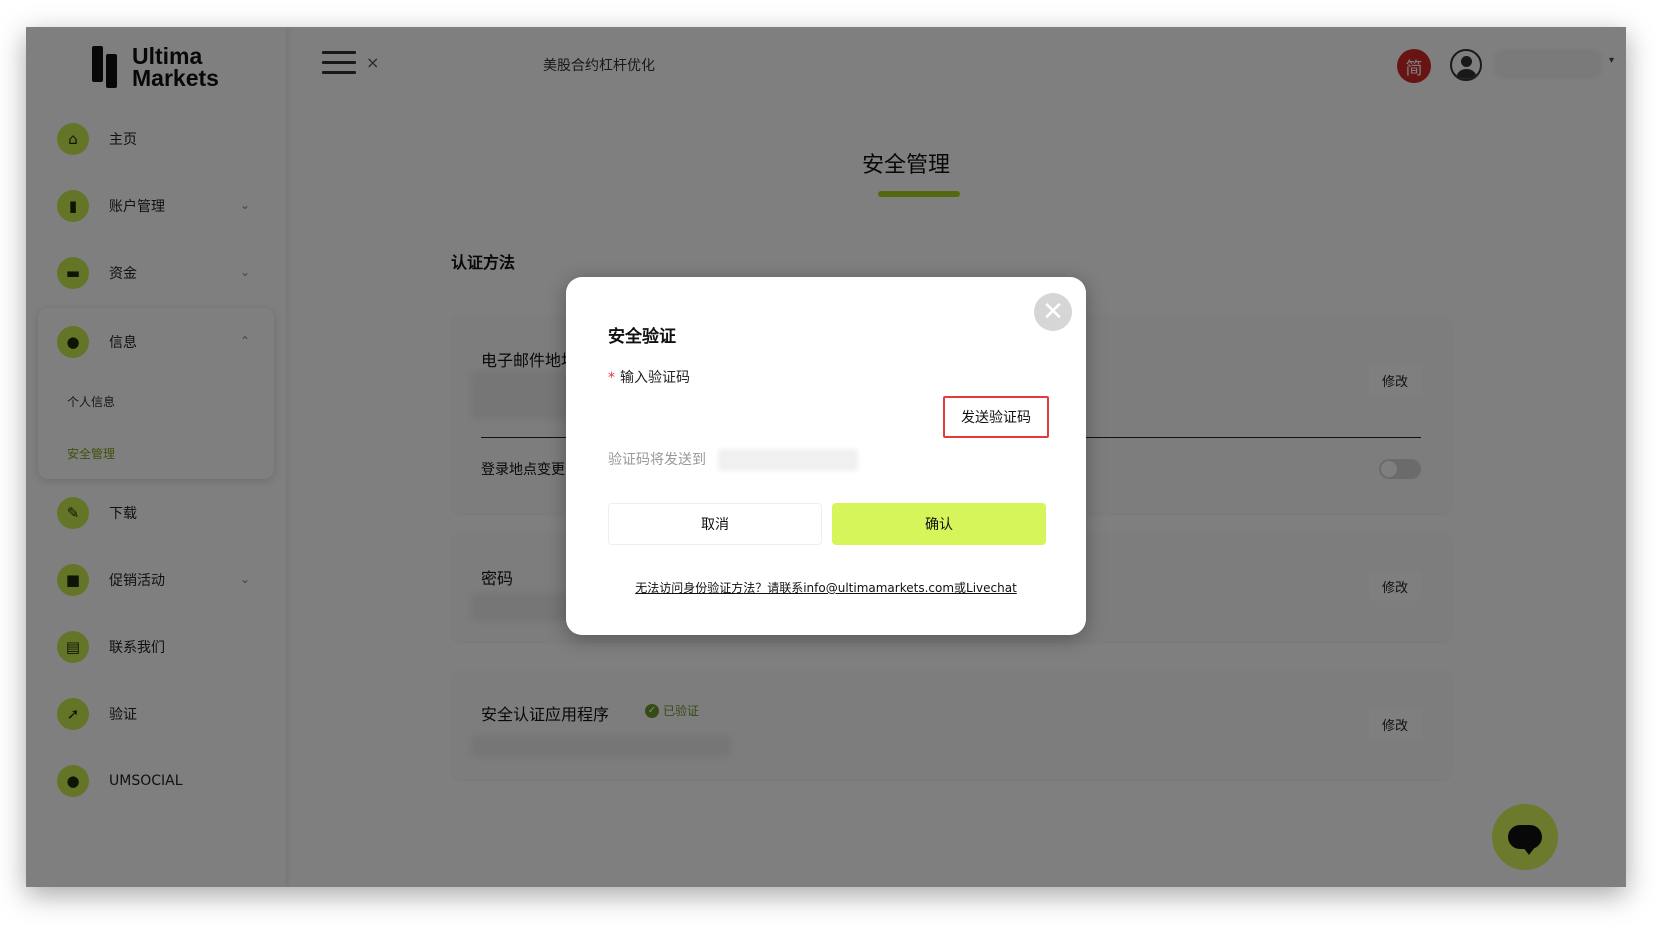  Describe the element at coordinates (996, 417) in the screenshot. I see `send-code-button: 发送验证码` at that location.